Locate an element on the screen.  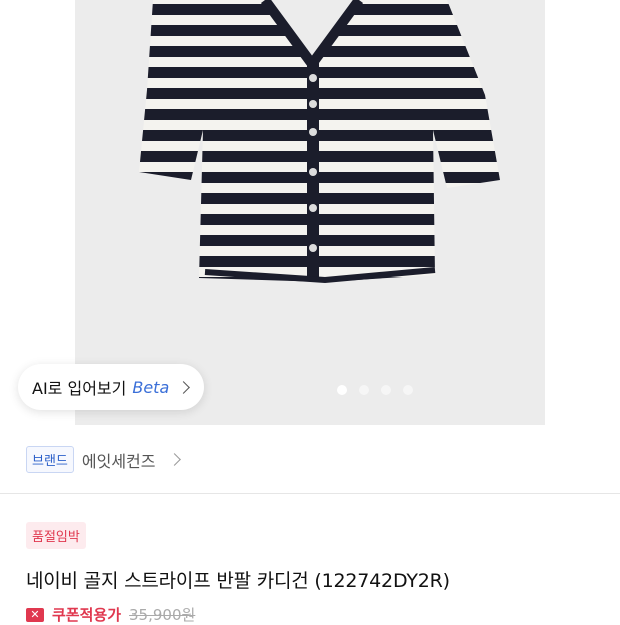
brand-name: 에잇세컨즈 is located at coordinates (118, 461).